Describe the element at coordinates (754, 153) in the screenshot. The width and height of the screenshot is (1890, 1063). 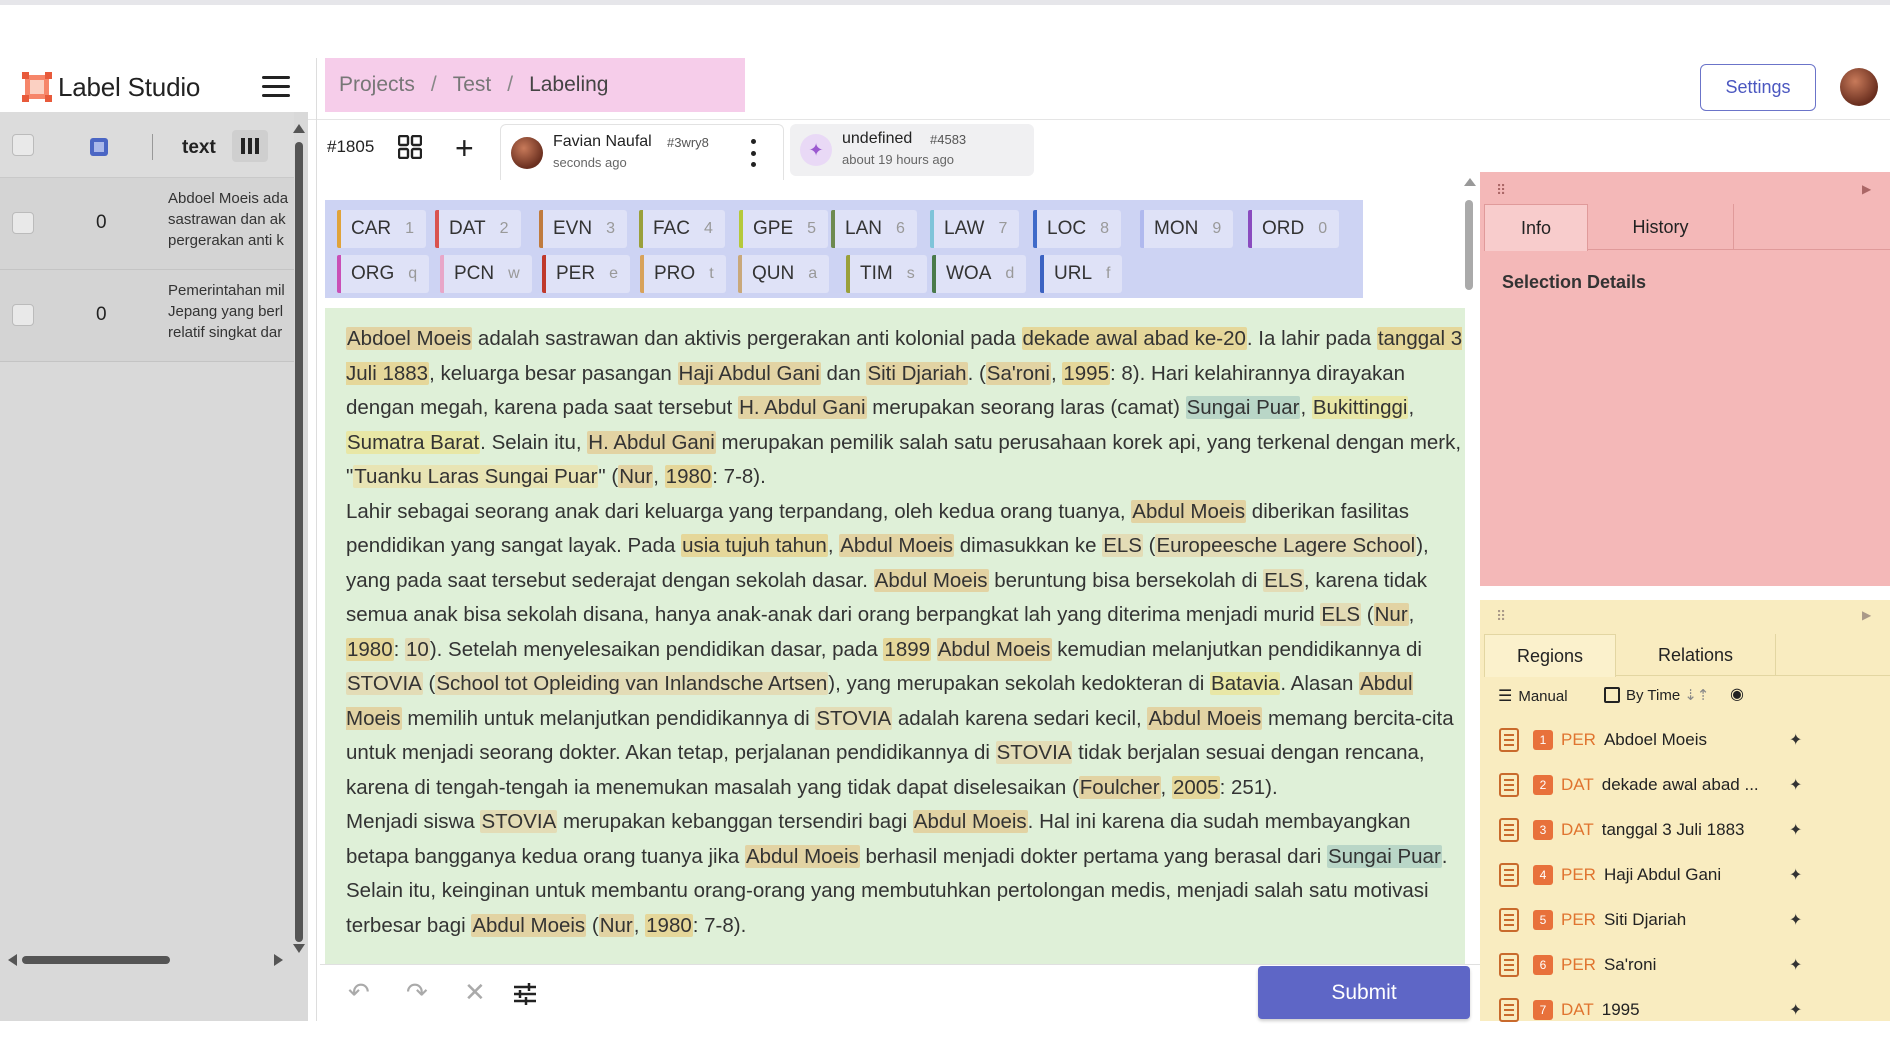
I see `more-options-icon` at that location.